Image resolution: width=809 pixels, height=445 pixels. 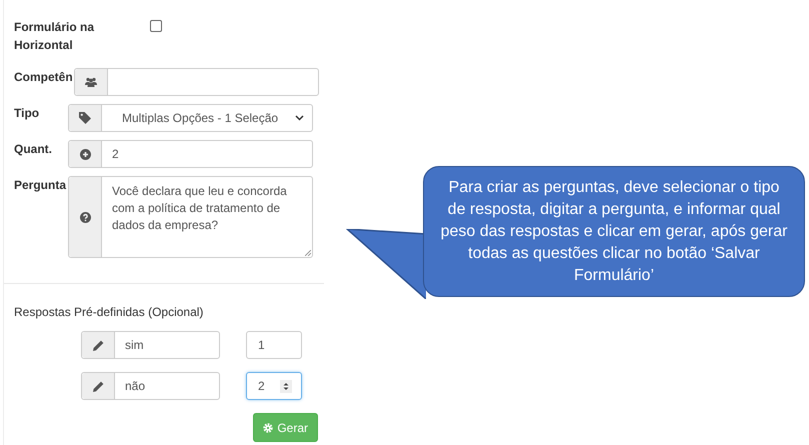 I want to click on field-label: Pergunta, so click(x=41, y=185).